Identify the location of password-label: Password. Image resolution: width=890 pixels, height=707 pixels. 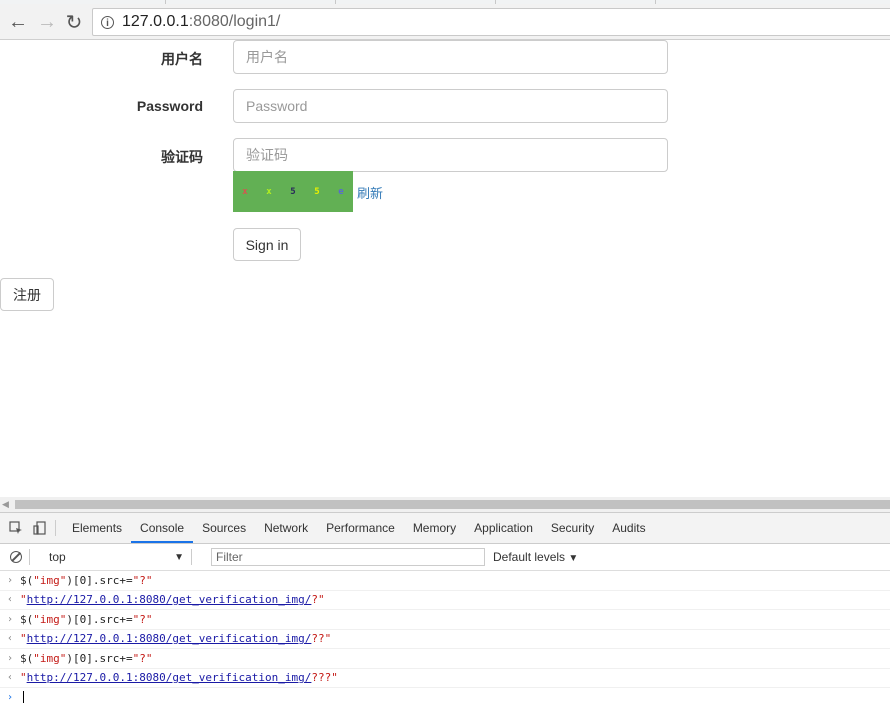
(169, 106).